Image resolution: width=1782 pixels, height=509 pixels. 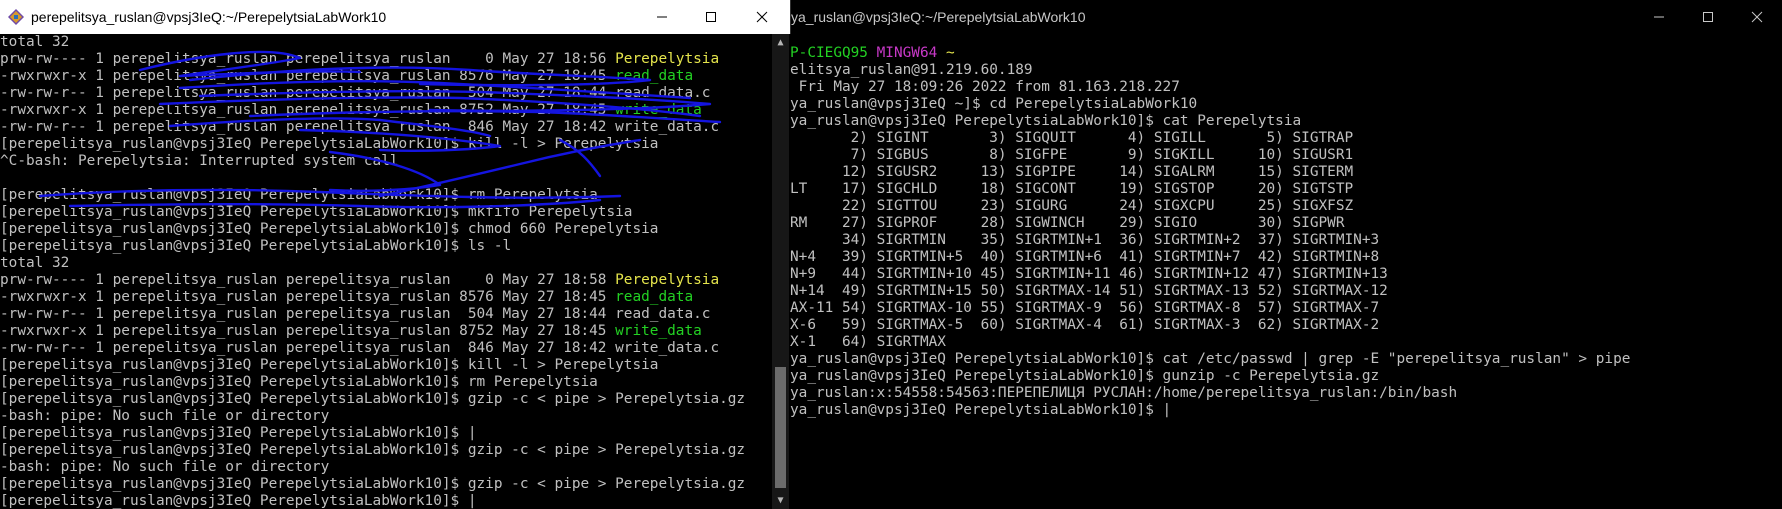 I want to click on minimize-button, so click(x=662, y=17).